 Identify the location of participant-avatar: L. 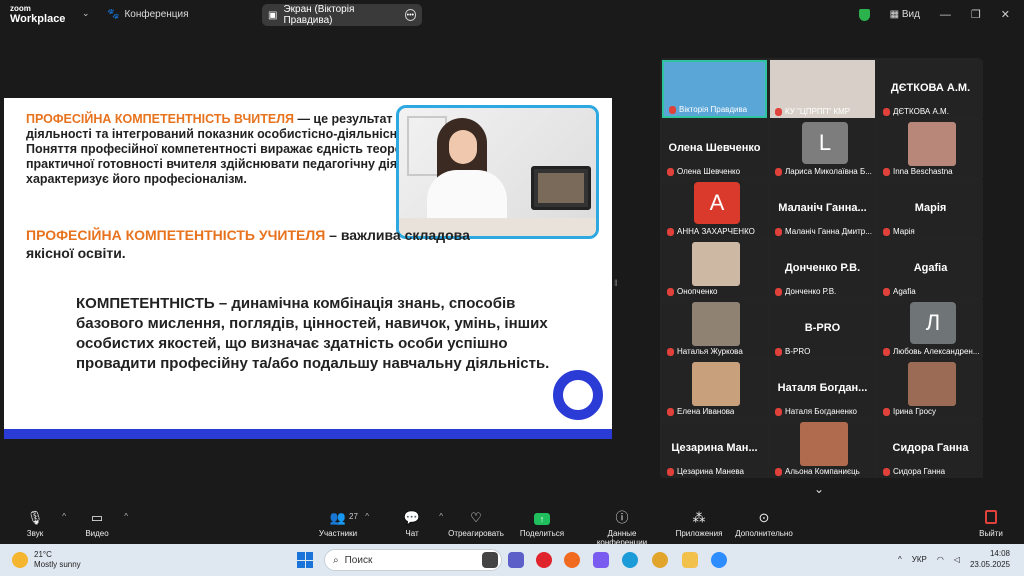
(825, 143).